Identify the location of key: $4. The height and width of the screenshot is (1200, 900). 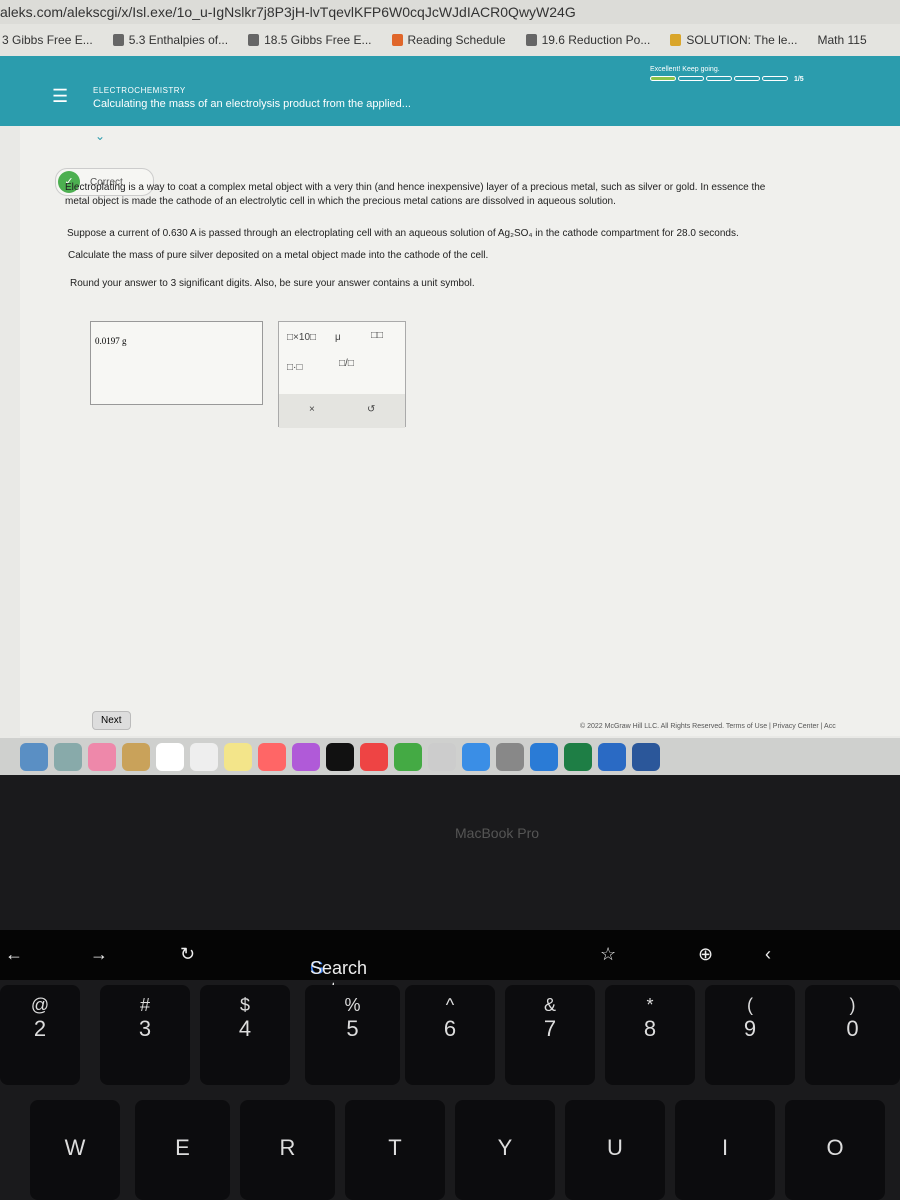
(245, 1035).